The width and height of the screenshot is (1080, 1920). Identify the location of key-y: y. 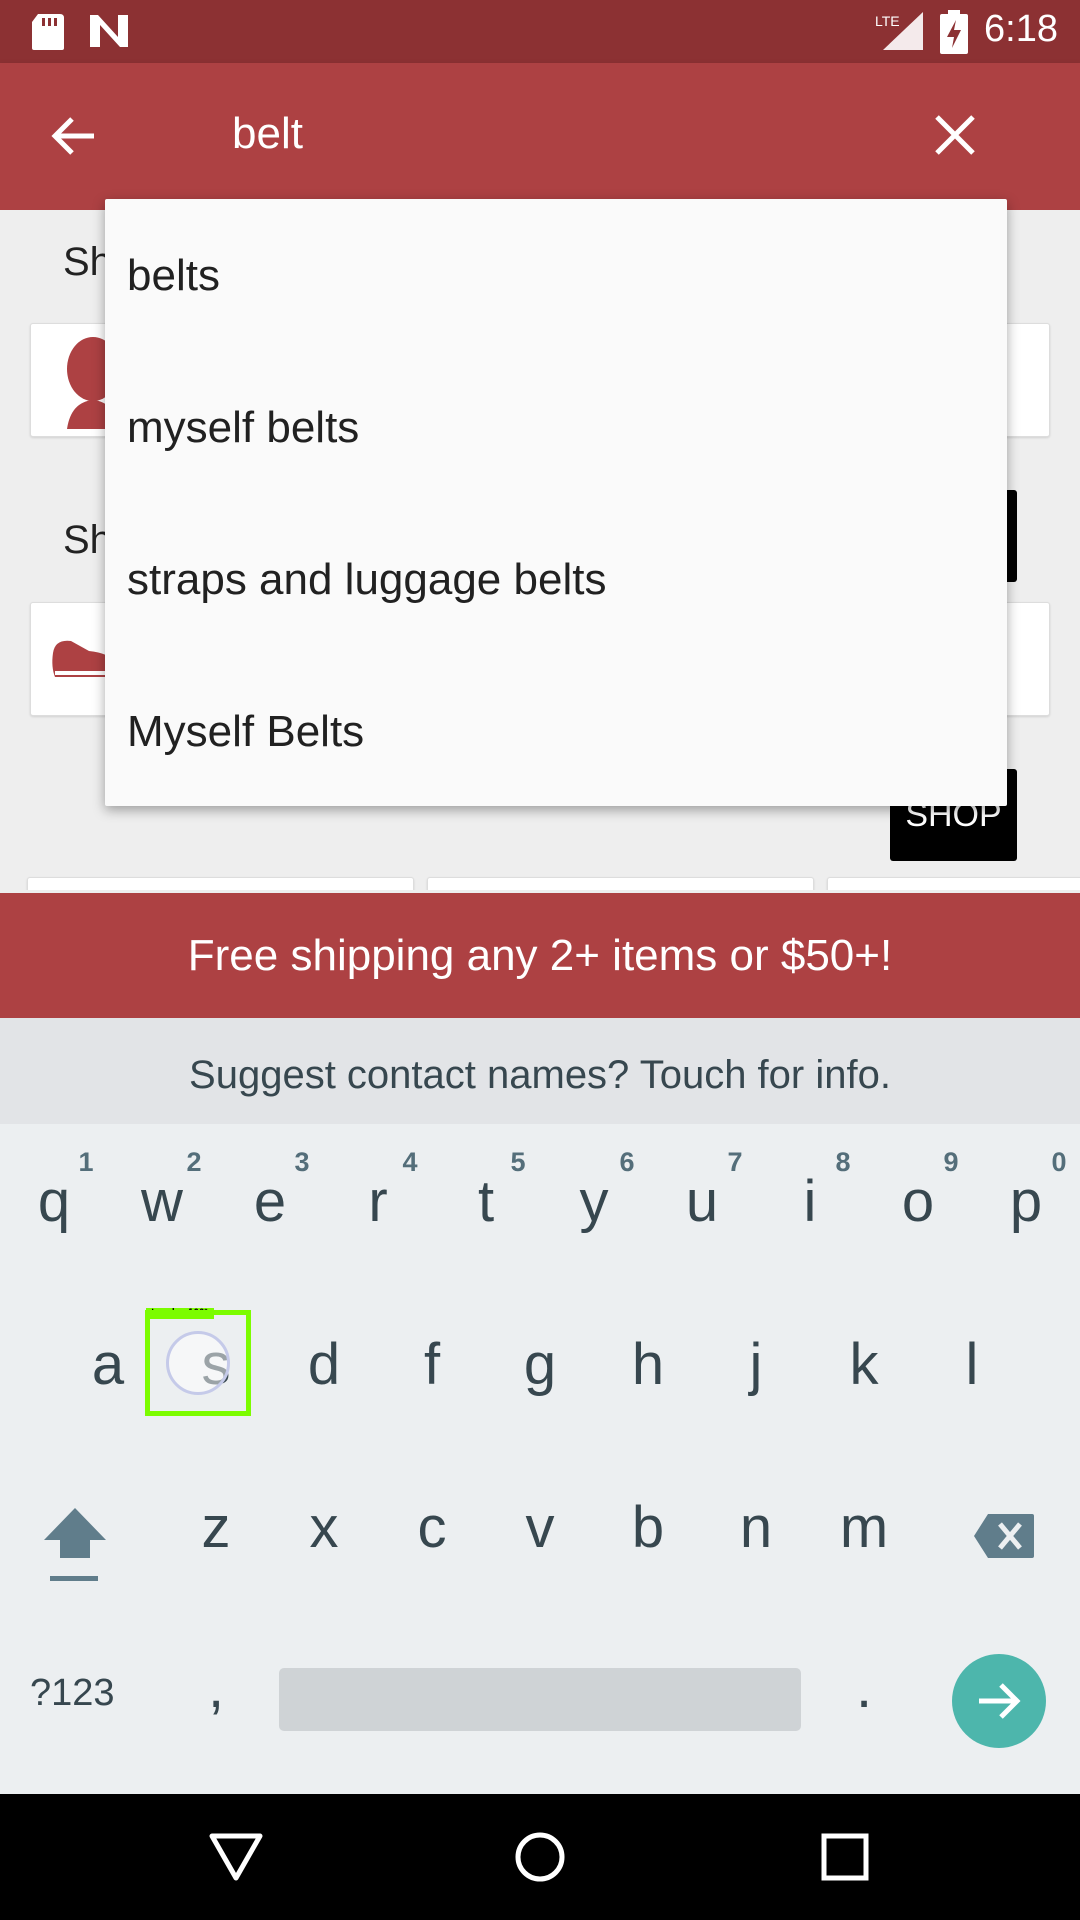
(594, 1201).